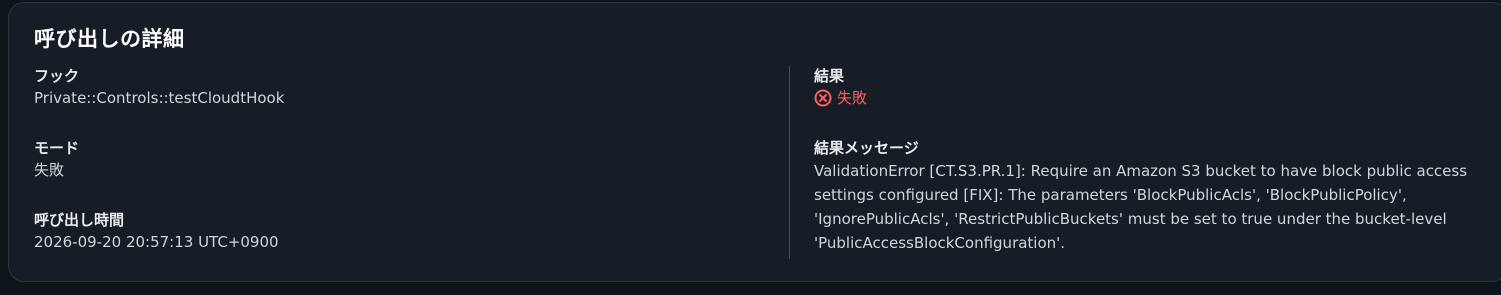 Image resolution: width=1501 pixels, height=295 pixels. I want to click on invocation-time-value: 2026-09-20 20:57:13 UTC+0900, so click(156, 242).